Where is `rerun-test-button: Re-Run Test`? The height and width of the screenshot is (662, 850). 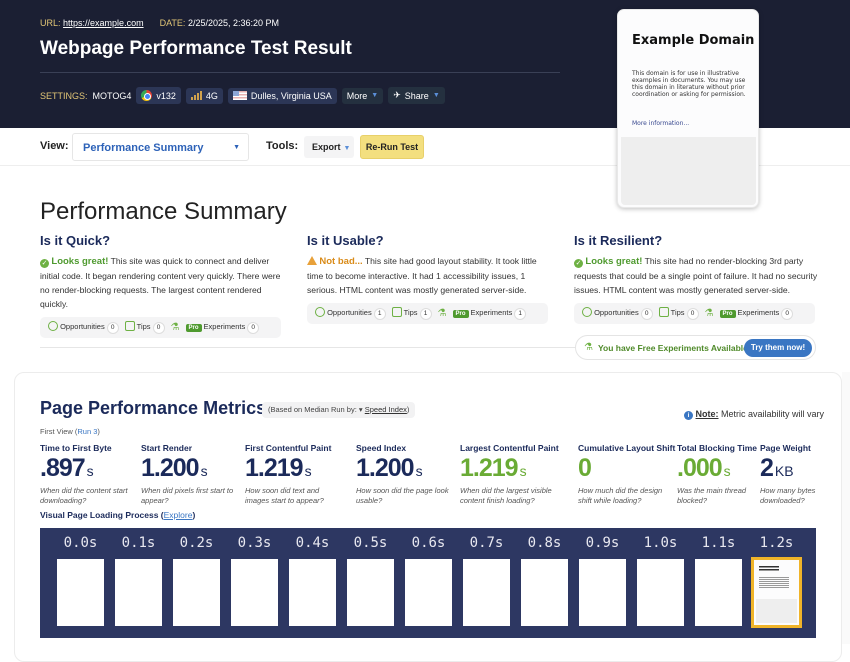 rerun-test-button: Re-Run Test is located at coordinates (392, 147).